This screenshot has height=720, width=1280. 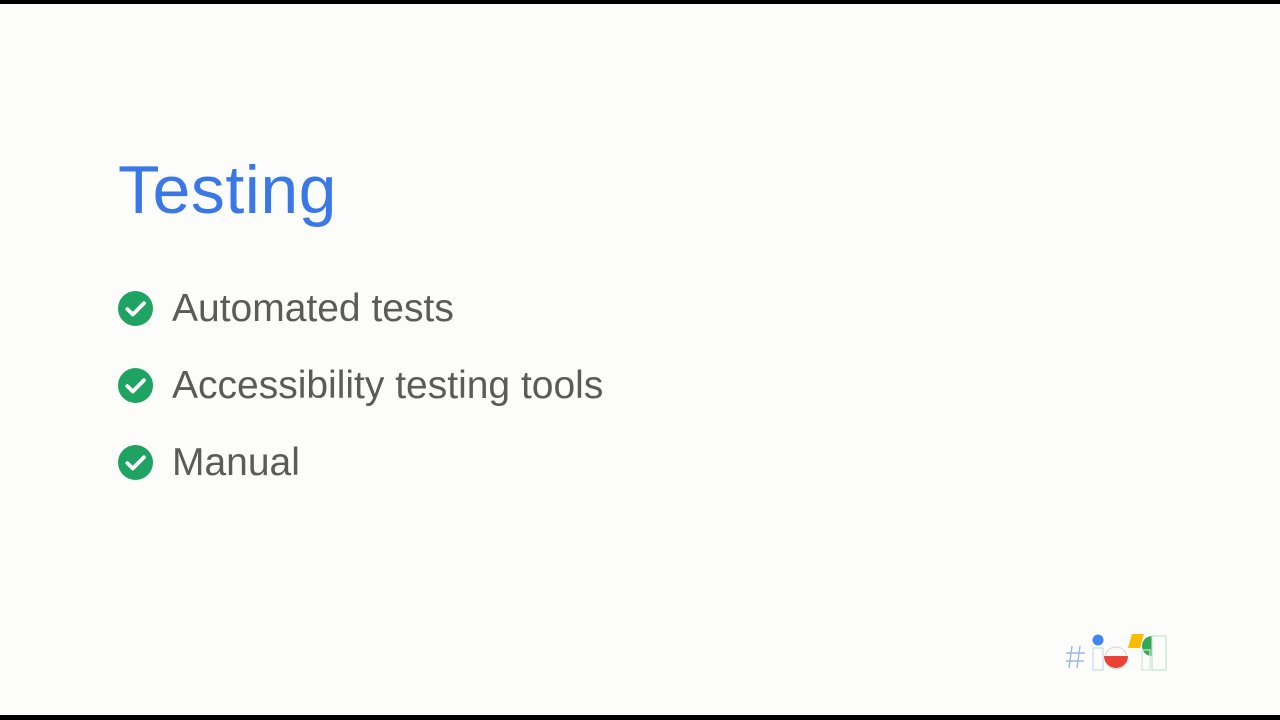 What do you see at coordinates (388, 385) in the screenshot?
I see `bullet-label: Accessibility testing tools` at bounding box center [388, 385].